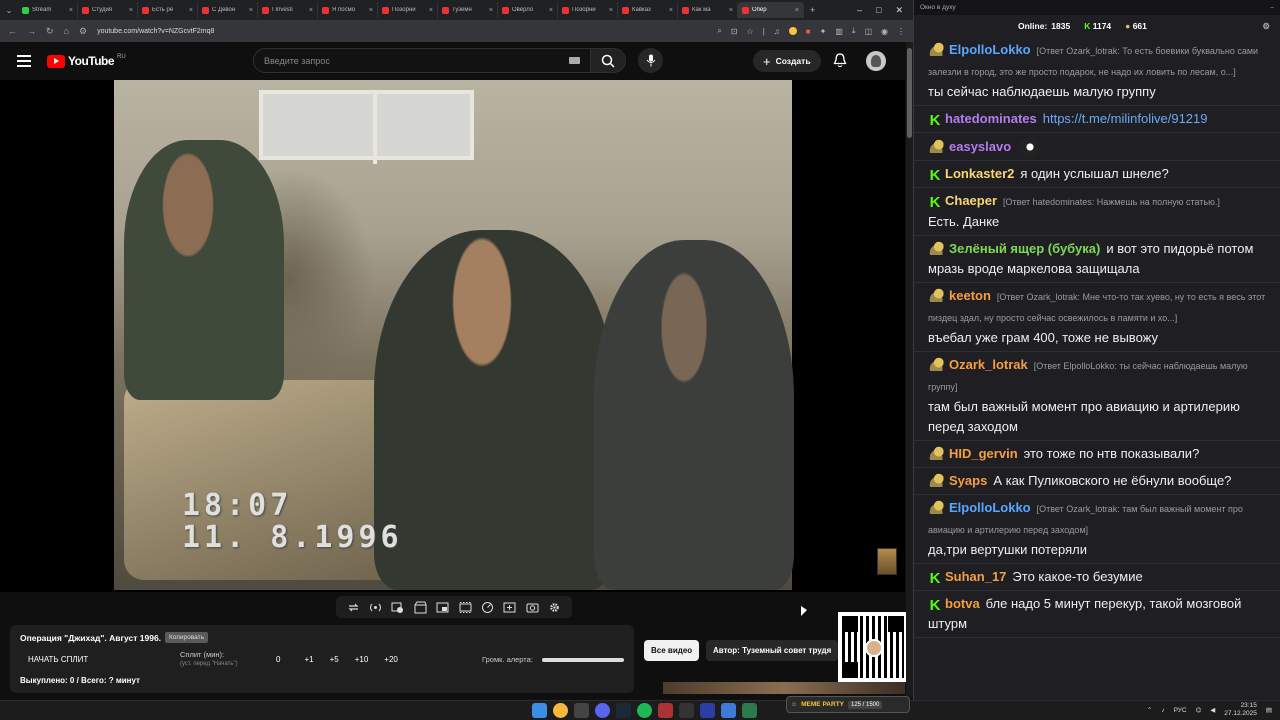 Image resolution: width=1280 pixels, height=720 pixels. What do you see at coordinates (1125, 118) in the screenshot?
I see `chat-link: https://t.me/milinfolive/91219` at bounding box center [1125, 118].